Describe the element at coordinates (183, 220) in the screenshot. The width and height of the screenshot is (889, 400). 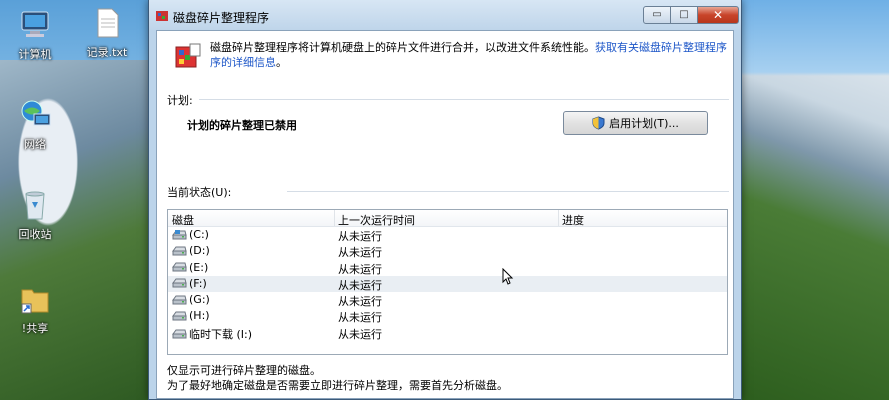
I see `column-header-disk: 磁盘` at that location.